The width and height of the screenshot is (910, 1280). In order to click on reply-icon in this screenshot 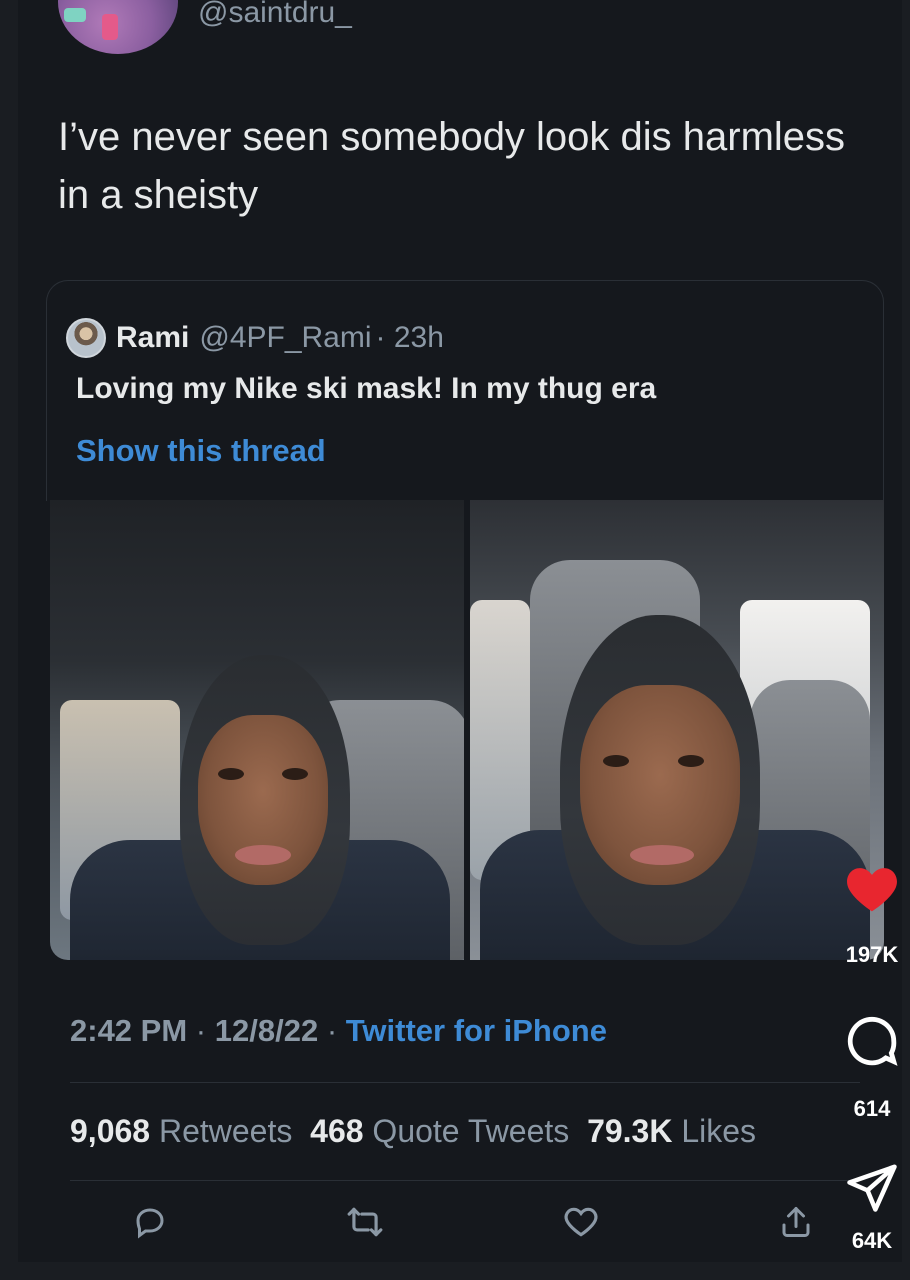, I will do `click(150, 1222)`.